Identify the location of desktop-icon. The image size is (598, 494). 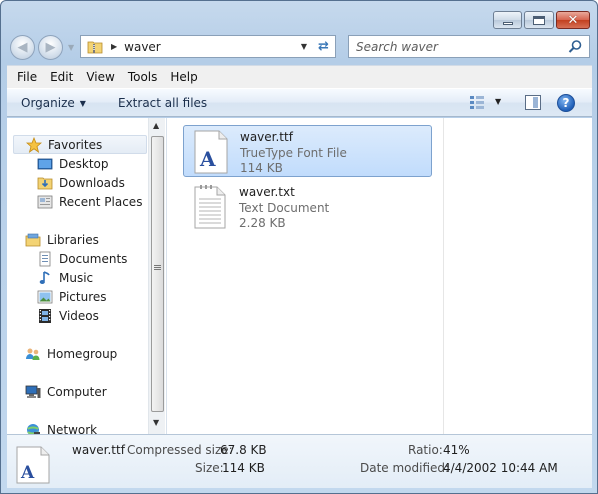
(45, 163).